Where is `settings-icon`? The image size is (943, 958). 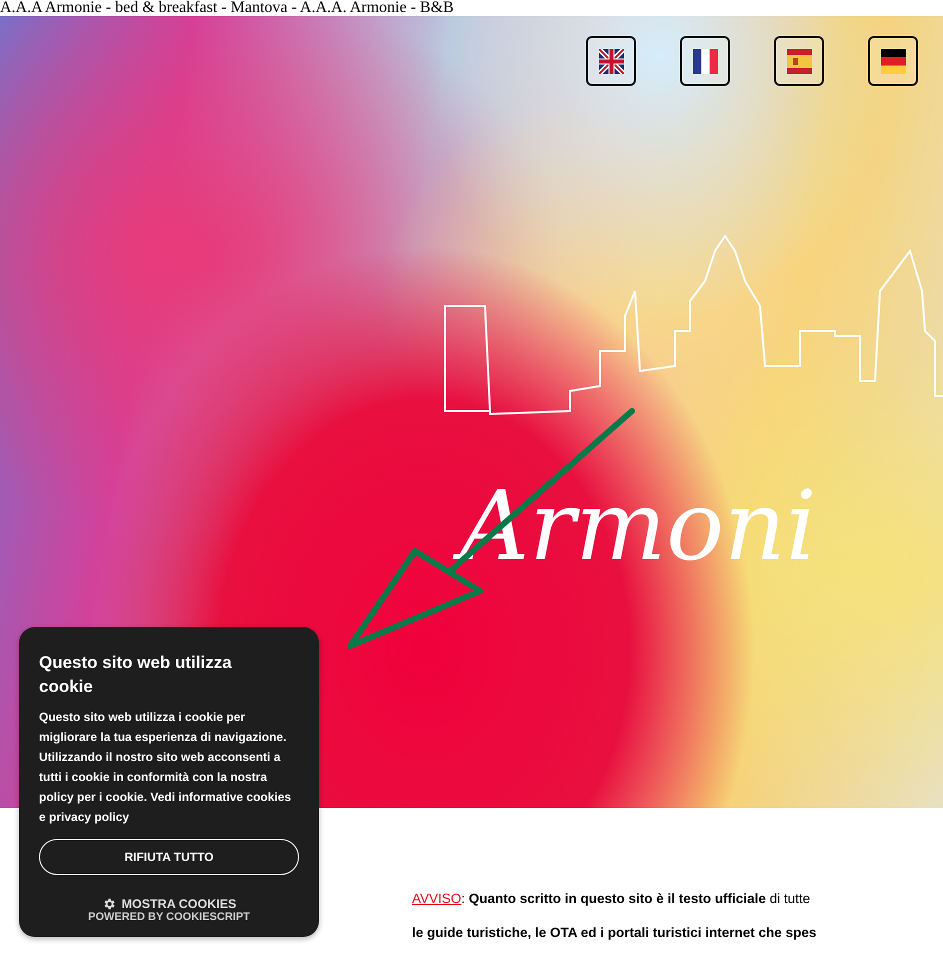
settings-icon is located at coordinates (109, 904).